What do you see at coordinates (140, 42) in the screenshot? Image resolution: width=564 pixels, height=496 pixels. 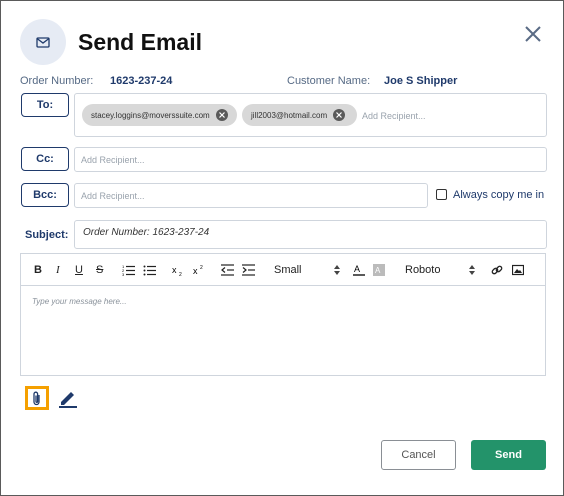 I see `dialog-title: Send Email` at bounding box center [140, 42].